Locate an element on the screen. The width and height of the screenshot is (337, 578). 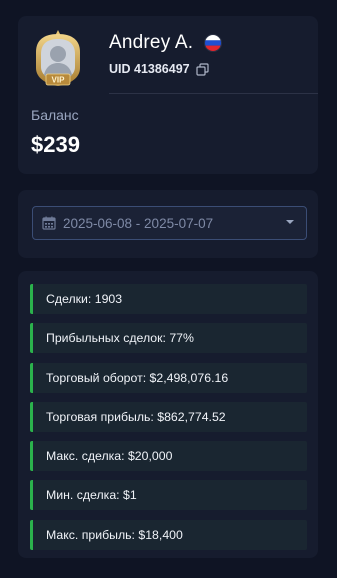
uid-row: UID 41386497 is located at coordinates (159, 69).